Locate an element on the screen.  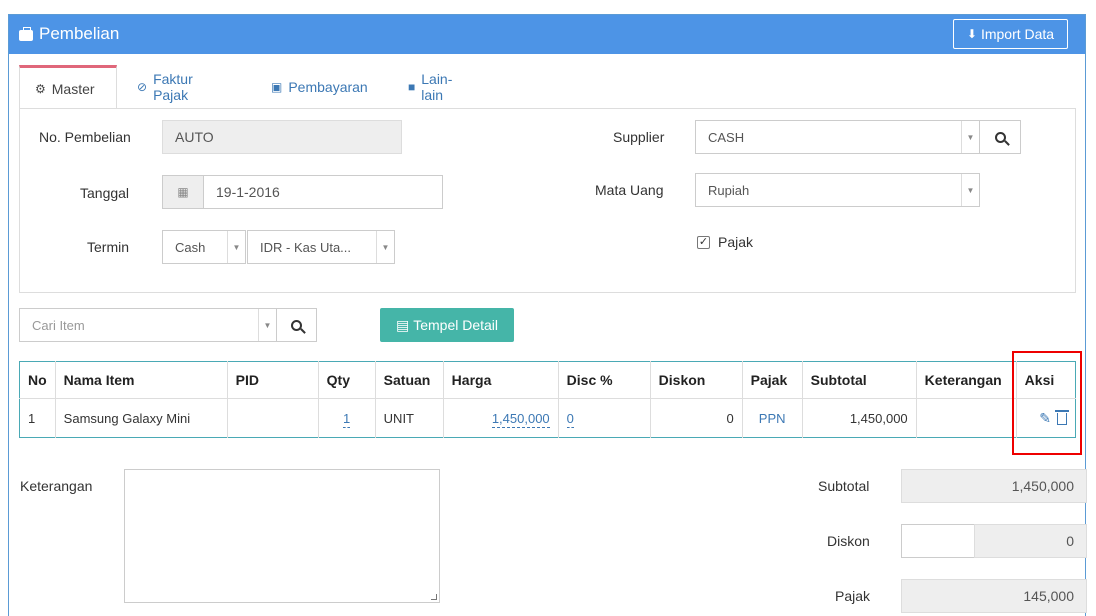
cell-satuan: UNIT is located at coordinates (409, 418).